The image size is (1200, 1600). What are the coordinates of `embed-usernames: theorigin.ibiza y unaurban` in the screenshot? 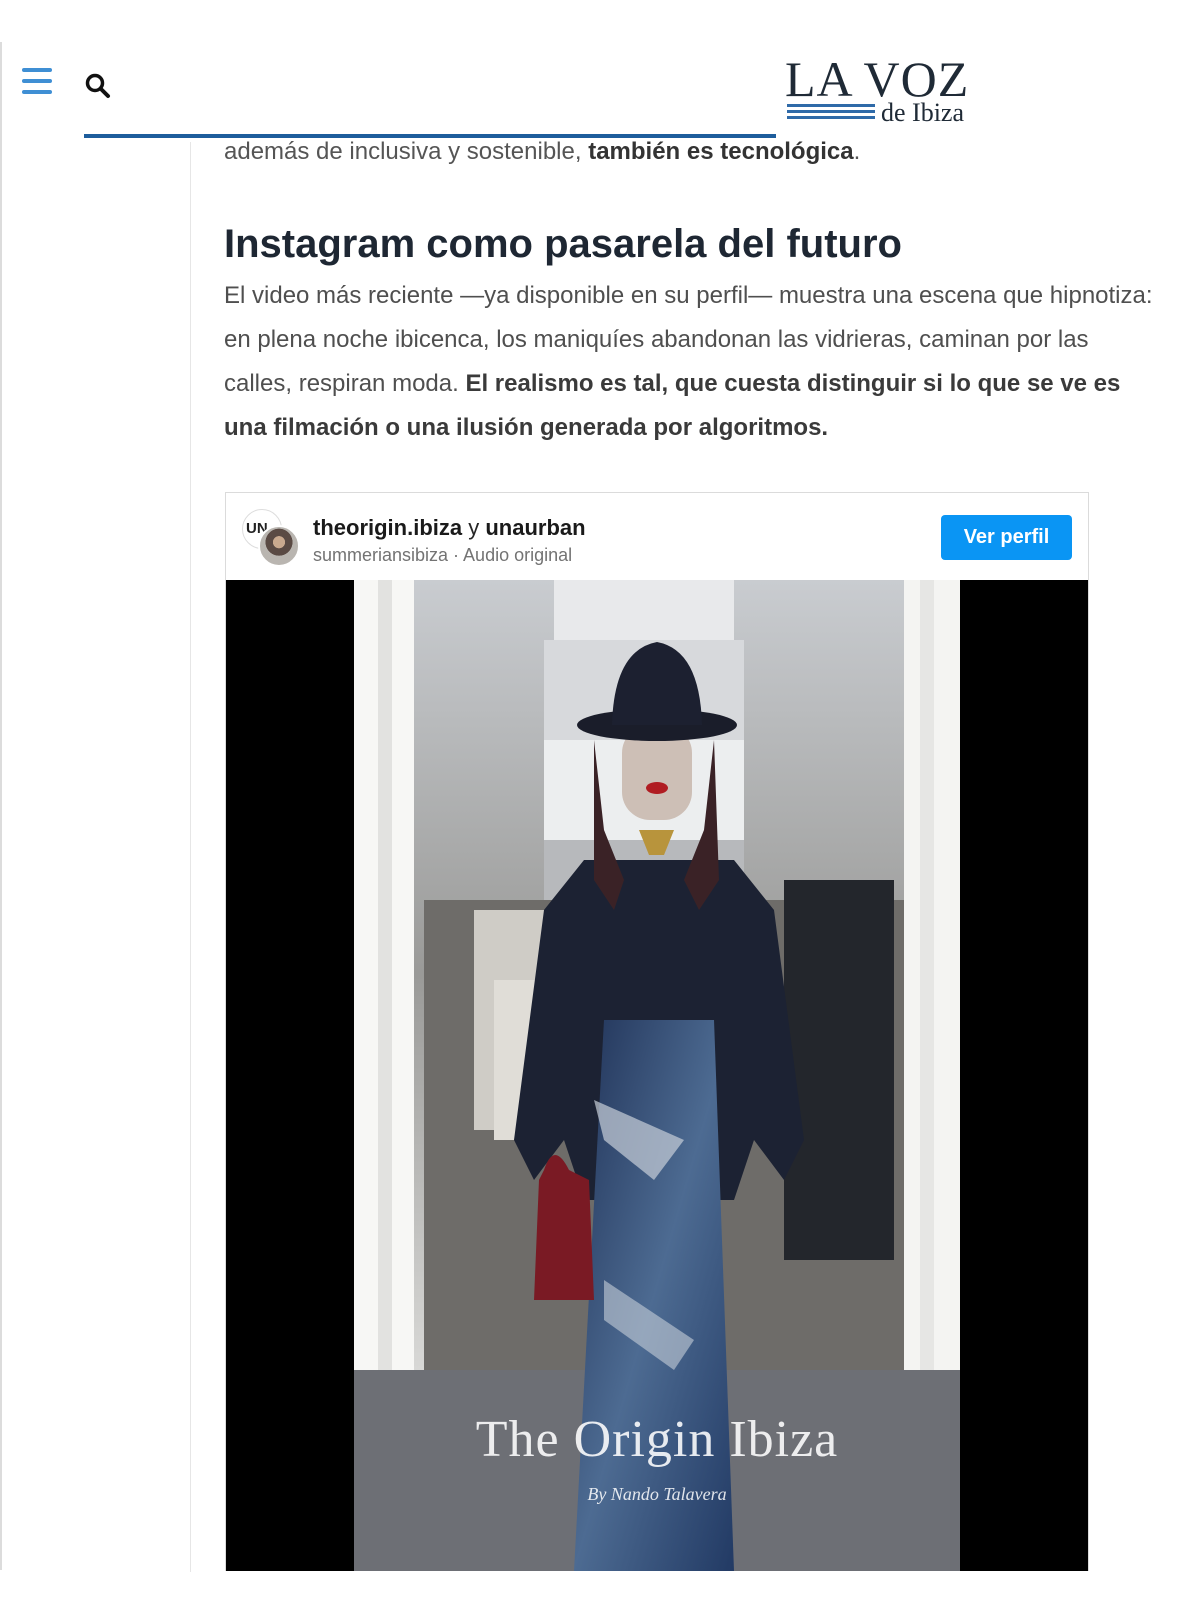 It's located at (449, 527).